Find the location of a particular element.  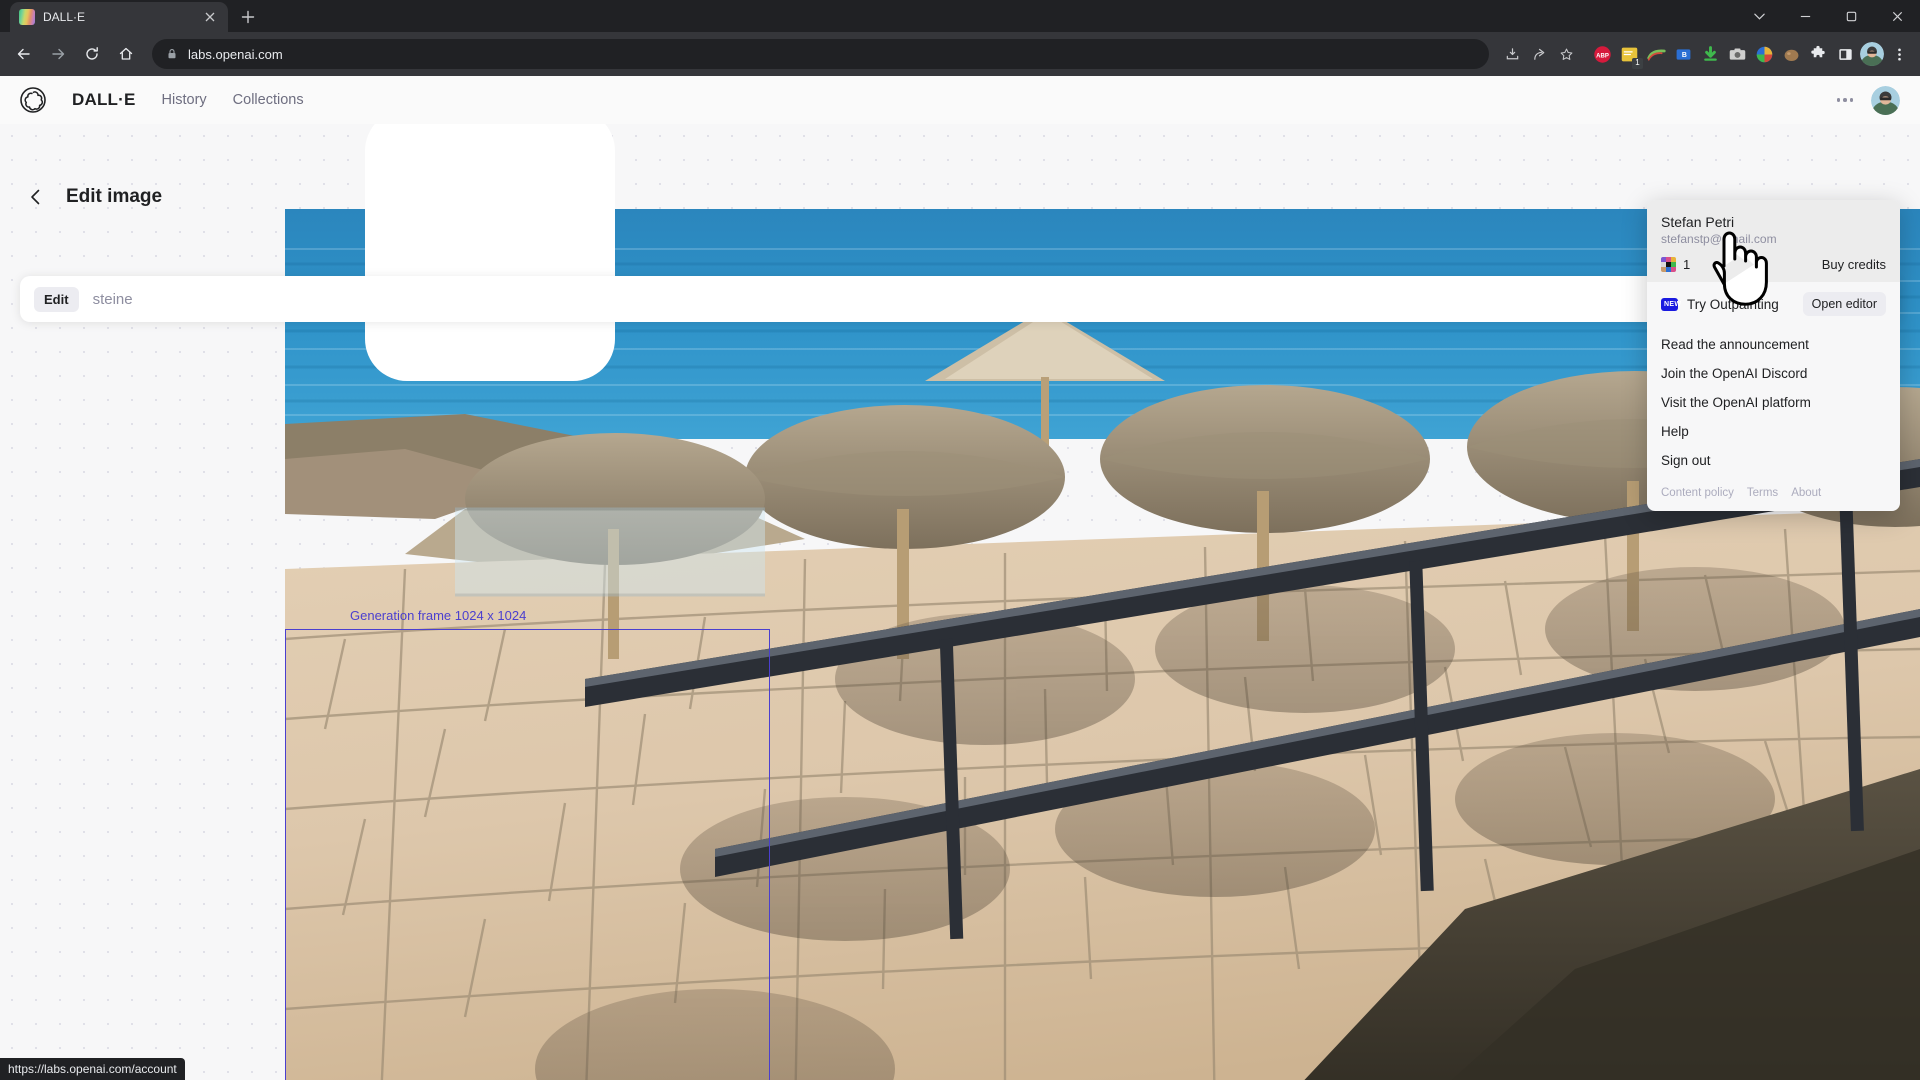

forward-icon is located at coordinates (58, 54).